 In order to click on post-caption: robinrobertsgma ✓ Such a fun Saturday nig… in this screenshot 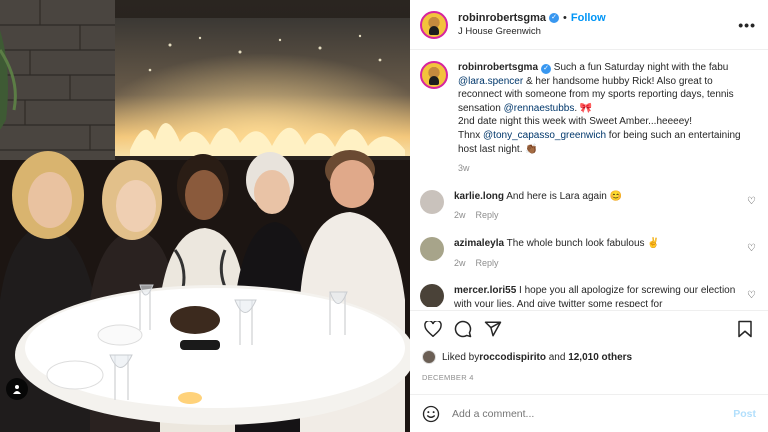, I will do `click(588, 118)`.